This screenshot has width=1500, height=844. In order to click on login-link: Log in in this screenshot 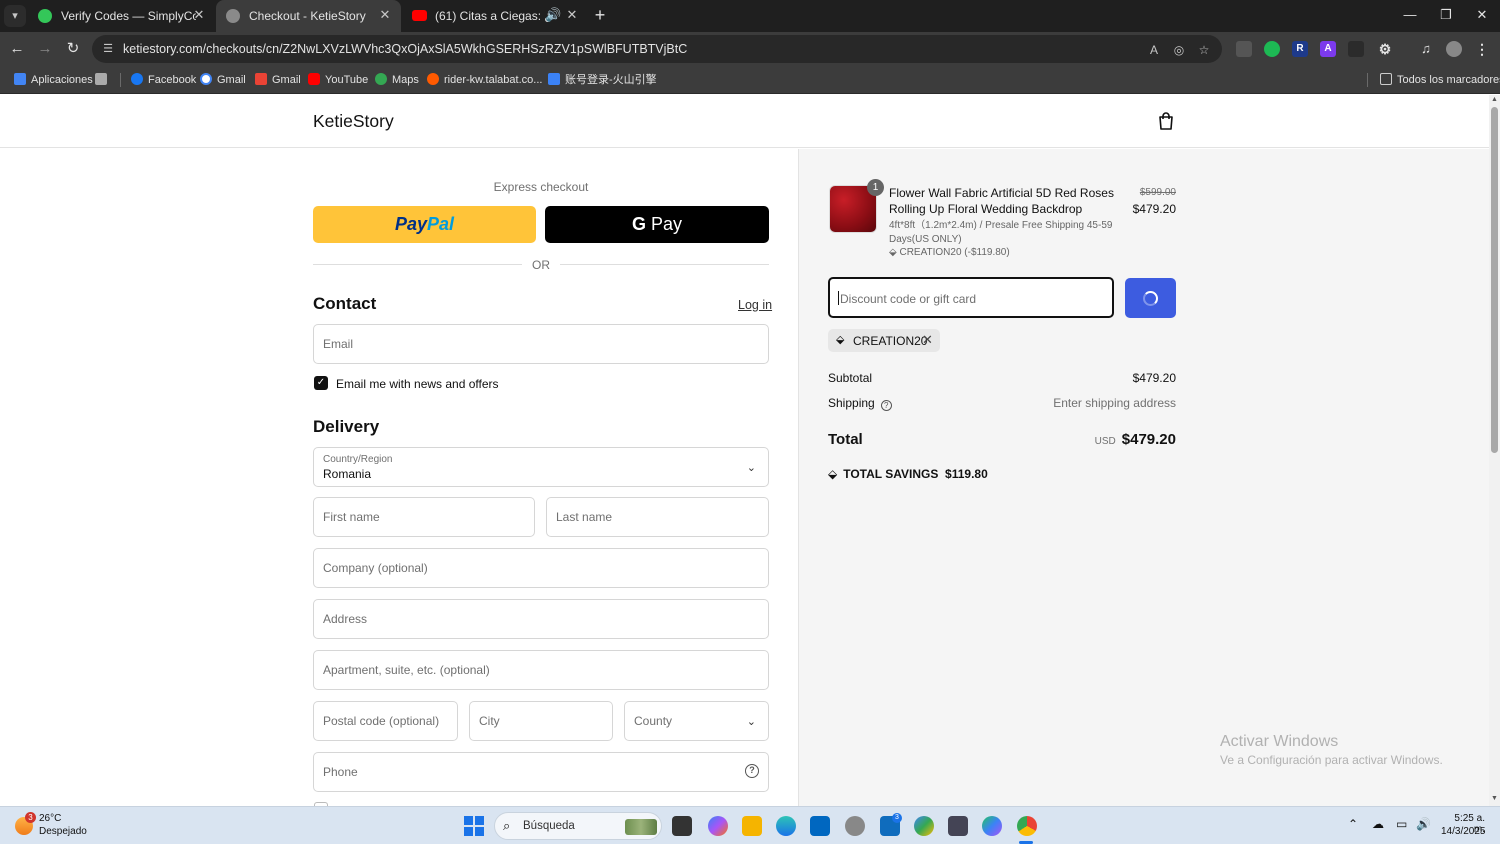, I will do `click(755, 305)`.